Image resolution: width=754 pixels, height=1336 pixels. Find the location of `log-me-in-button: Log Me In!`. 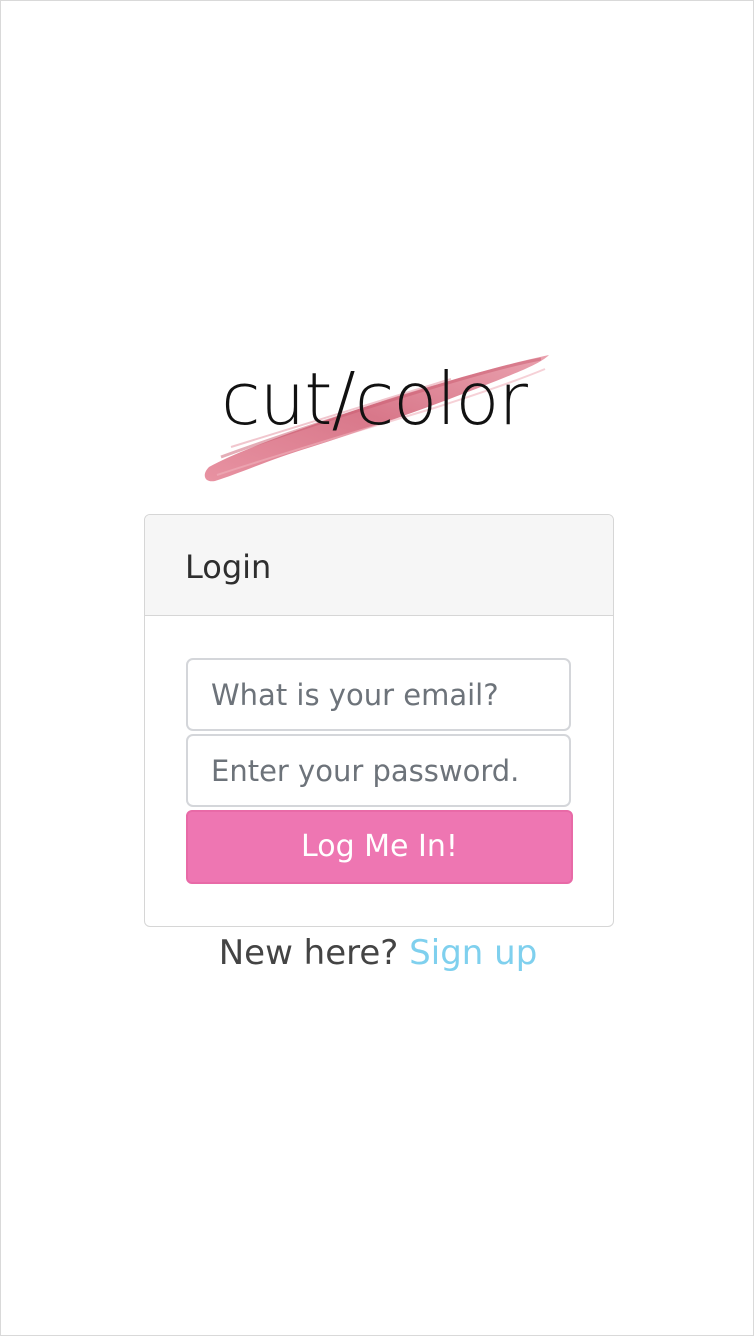

log-me-in-button: Log Me In! is located at coordinates (379, 847).